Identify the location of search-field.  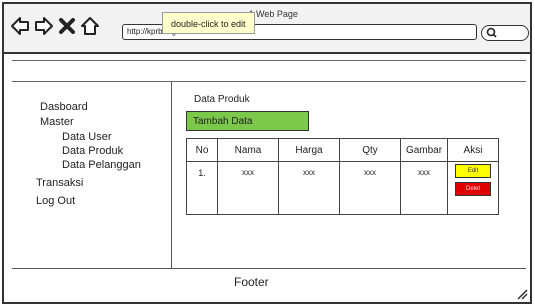
(505, 33).